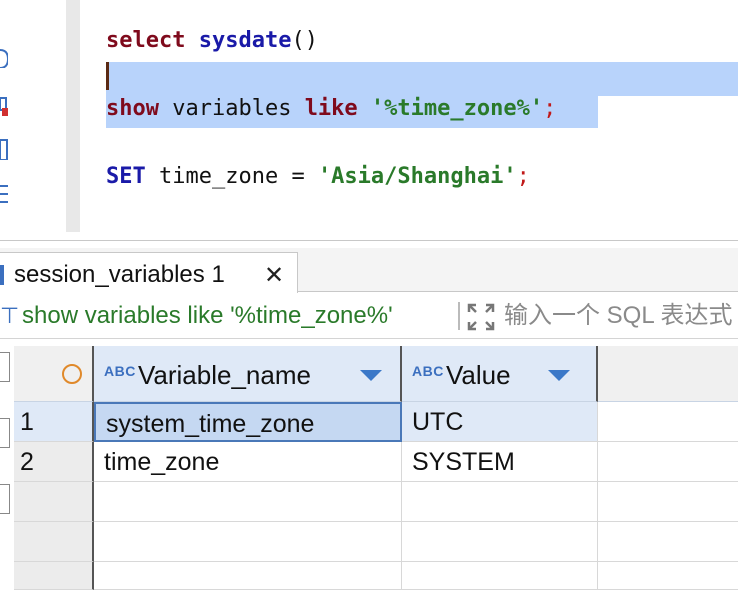 This screenshot has height=590, width=738. Describe the element at coordinates (369, 240) in the screenshot. I see `editor-divider` at that location.